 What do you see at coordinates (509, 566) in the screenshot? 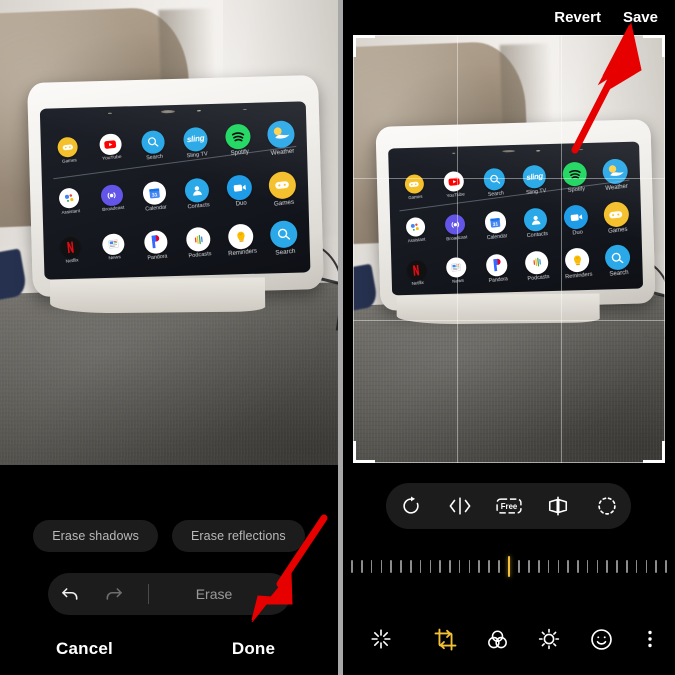
I see `rotation-slider` at bounding box center [509, 566].